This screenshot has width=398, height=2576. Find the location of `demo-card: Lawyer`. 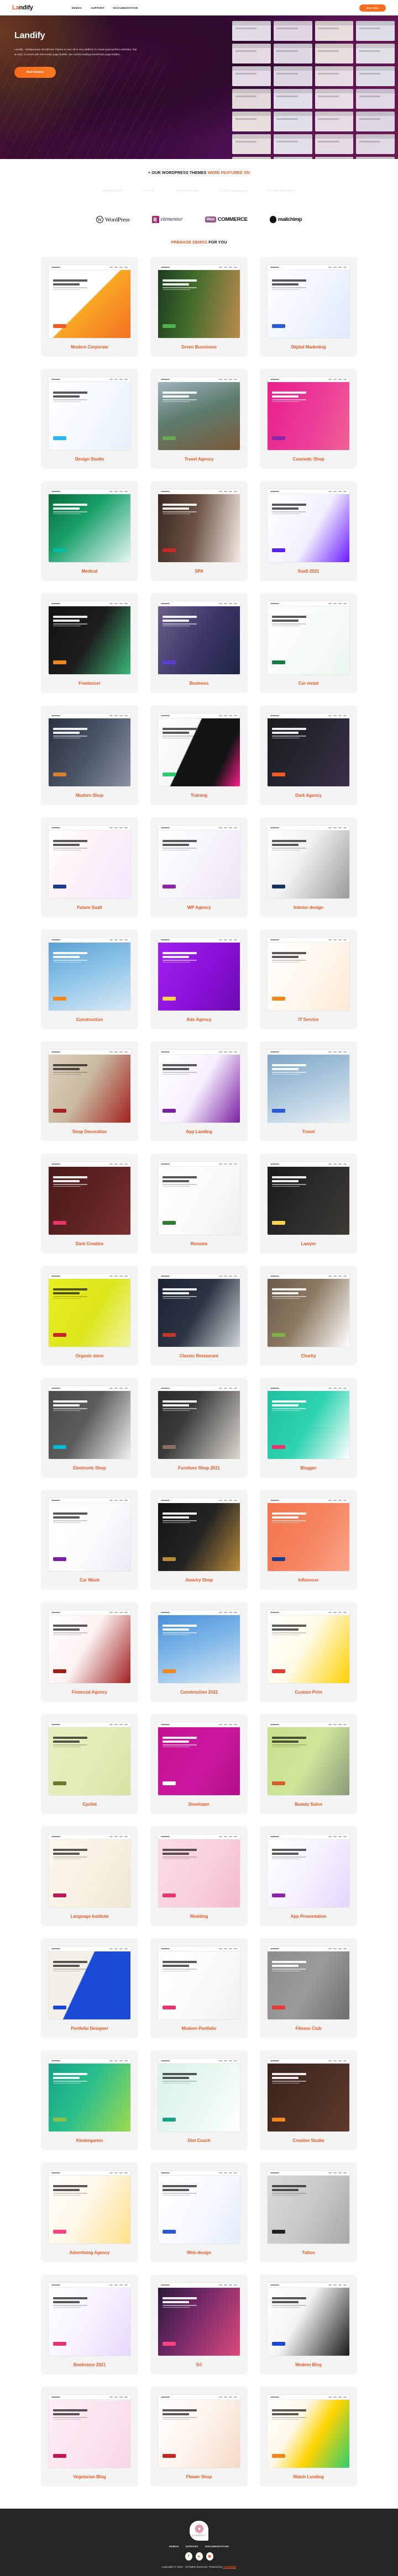

demo-card: Lawyer is located at coordinates (308, 1204).